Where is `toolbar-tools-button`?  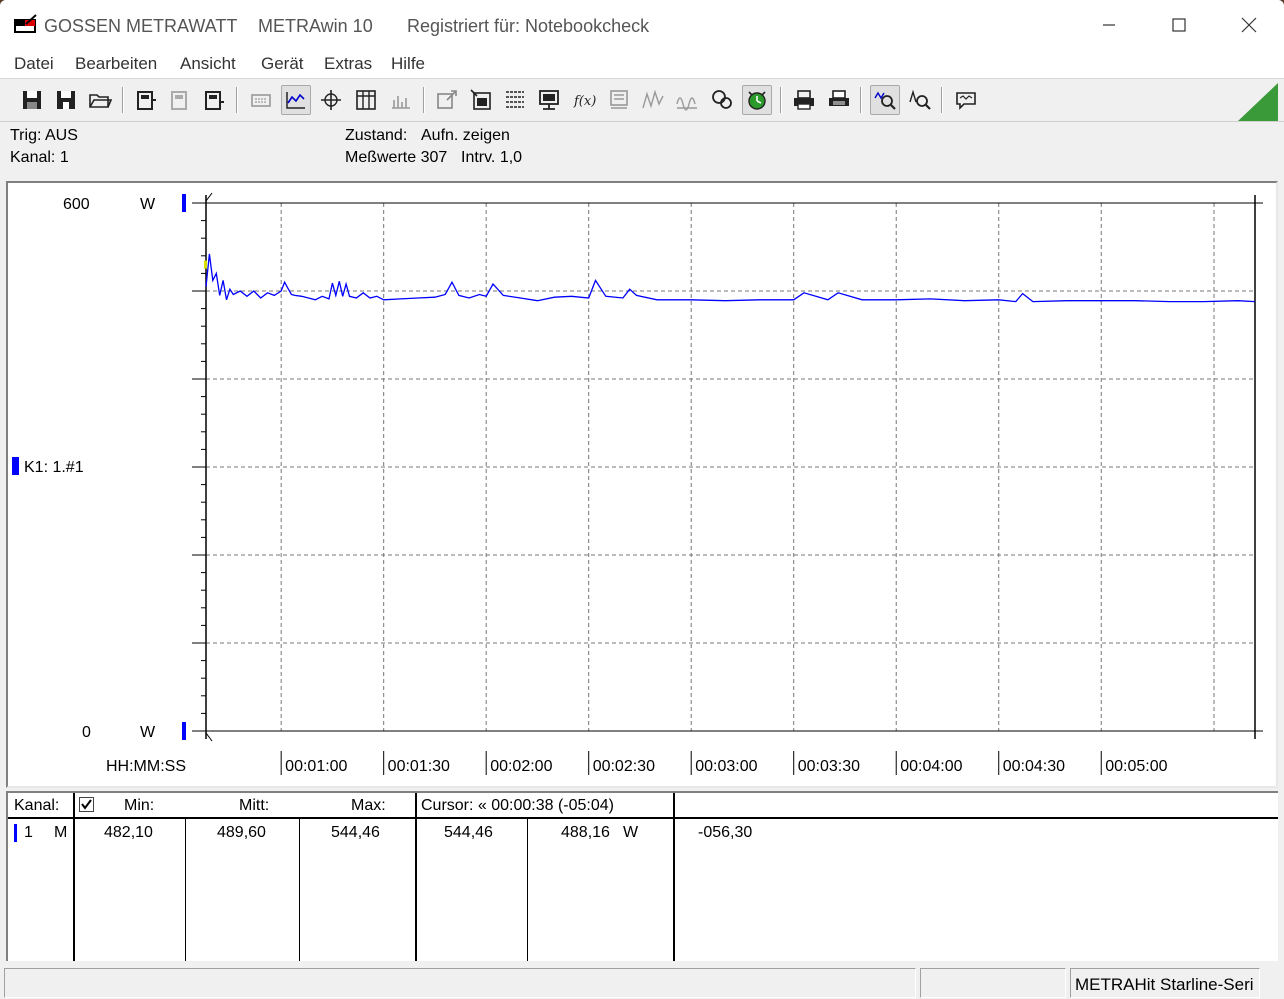 toolbar-tools-button is located at coordinates (722, 100).